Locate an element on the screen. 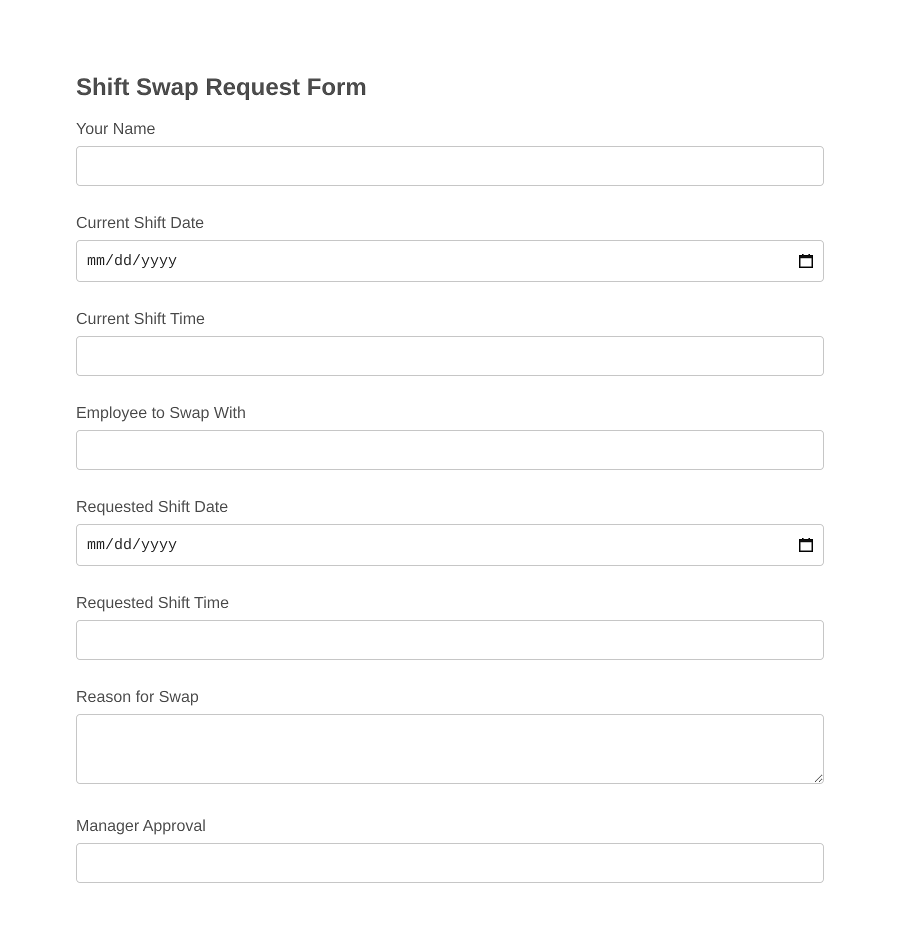 This screenshot has width=900, height=950. field-label: Current Shift Time is located at coordinates (140, 320).